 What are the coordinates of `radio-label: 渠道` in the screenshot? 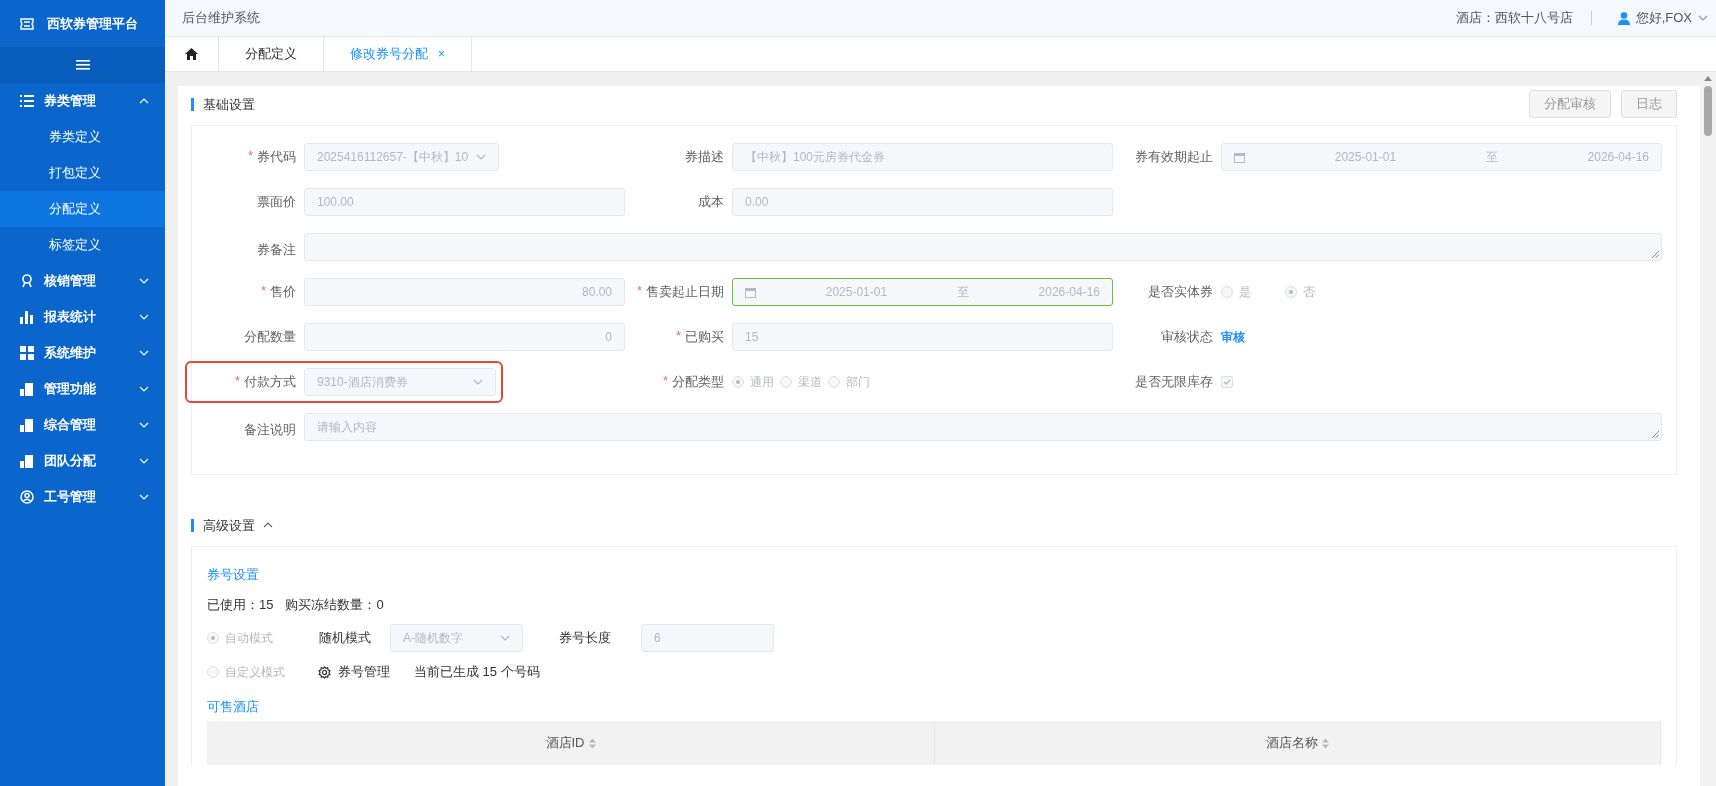 It's located at (810, 382).